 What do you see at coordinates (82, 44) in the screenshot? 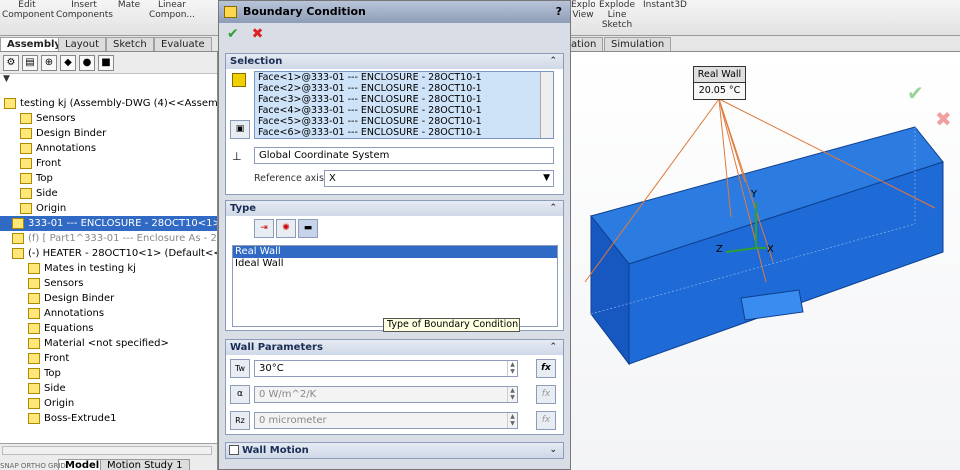
I see `tab-layout: Layout` at bounding box center [82, 44].